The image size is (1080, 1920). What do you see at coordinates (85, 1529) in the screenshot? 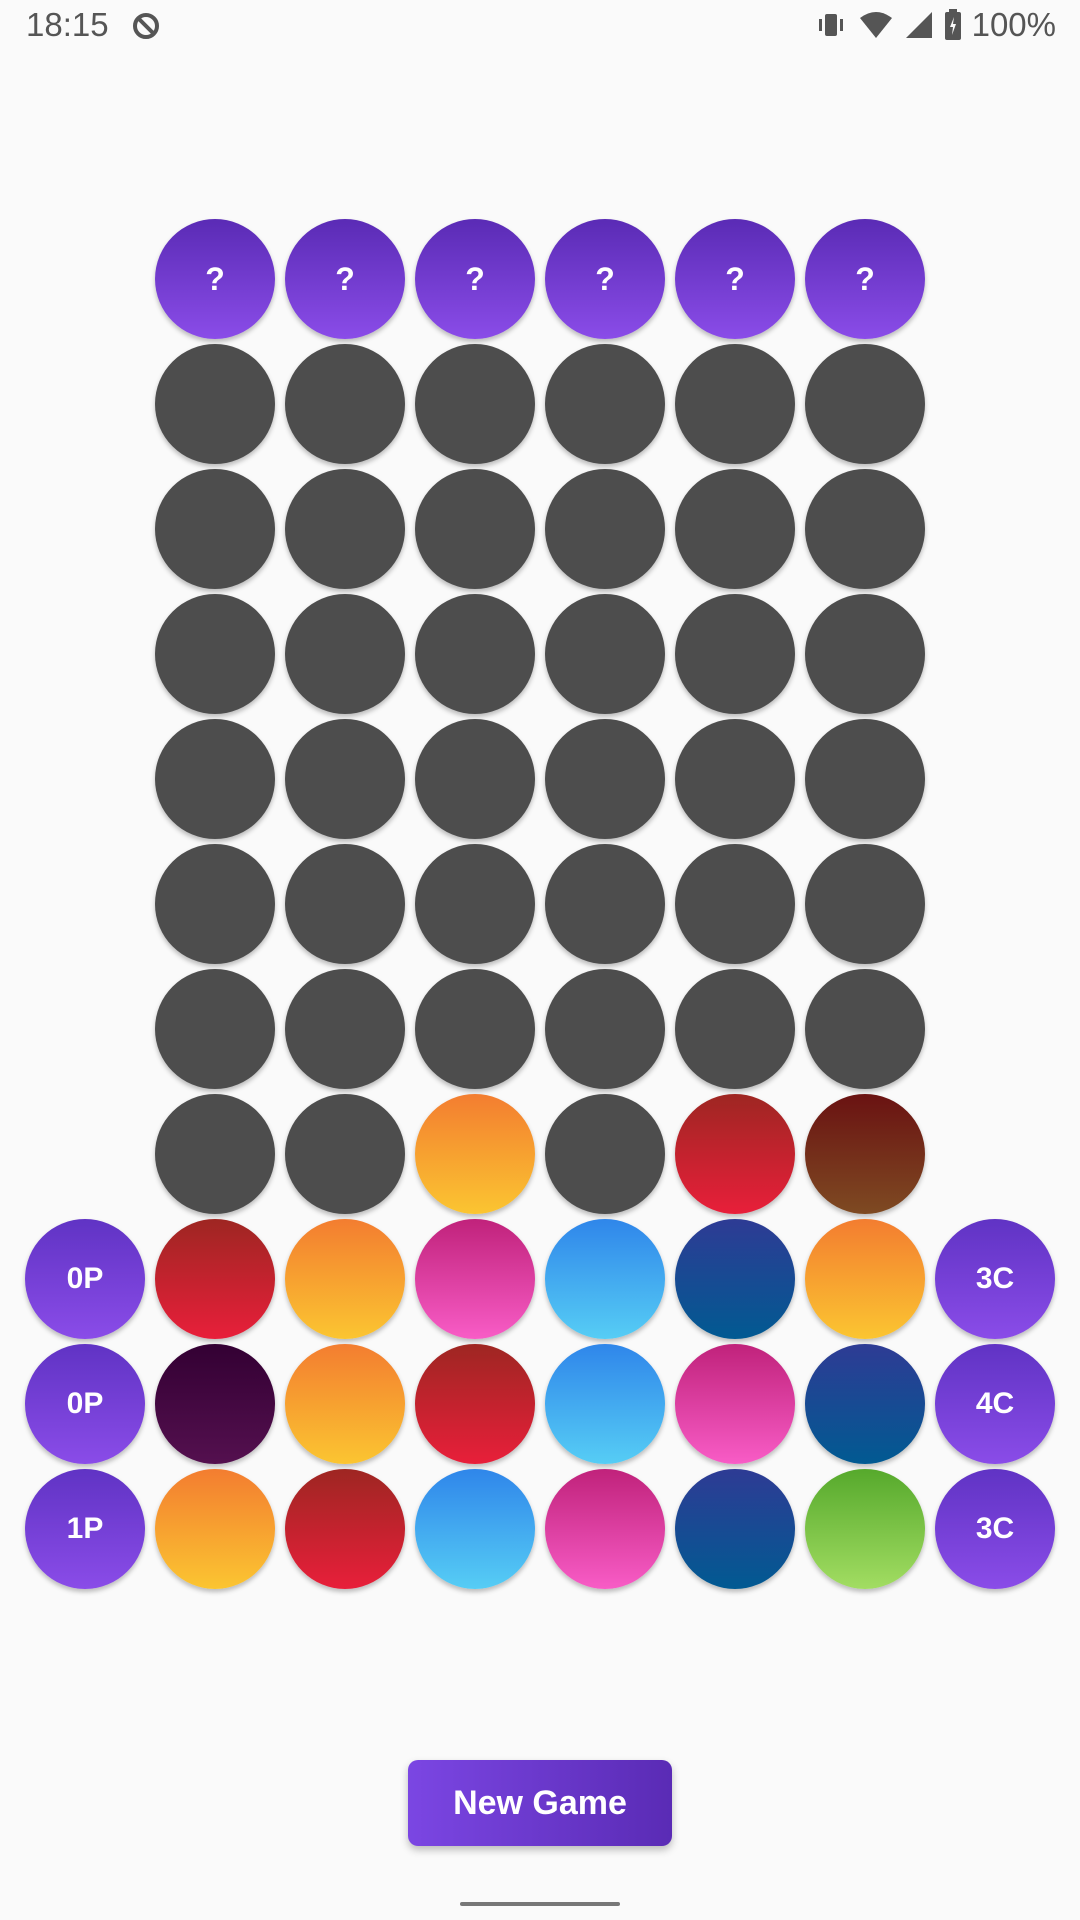
I see `placement-score: 1P` at bounding box center [85, 1529].